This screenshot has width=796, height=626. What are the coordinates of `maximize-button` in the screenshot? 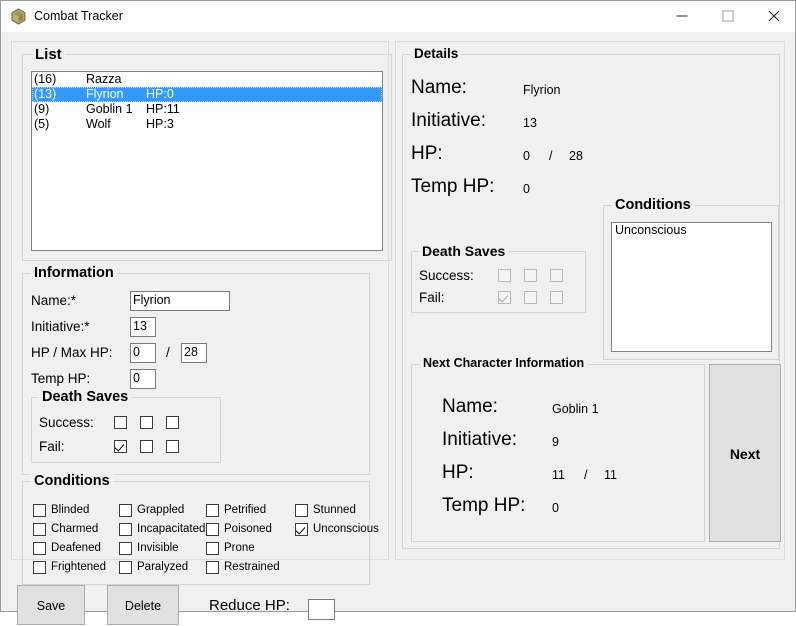 It's located at (728, 16).